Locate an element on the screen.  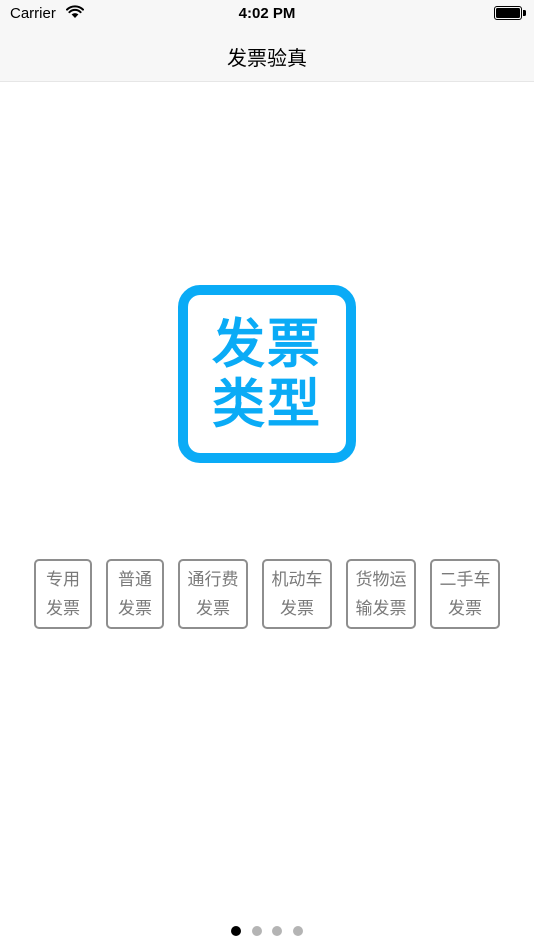
logo-text-line1: 发票 is located at coordinates (267, 344).